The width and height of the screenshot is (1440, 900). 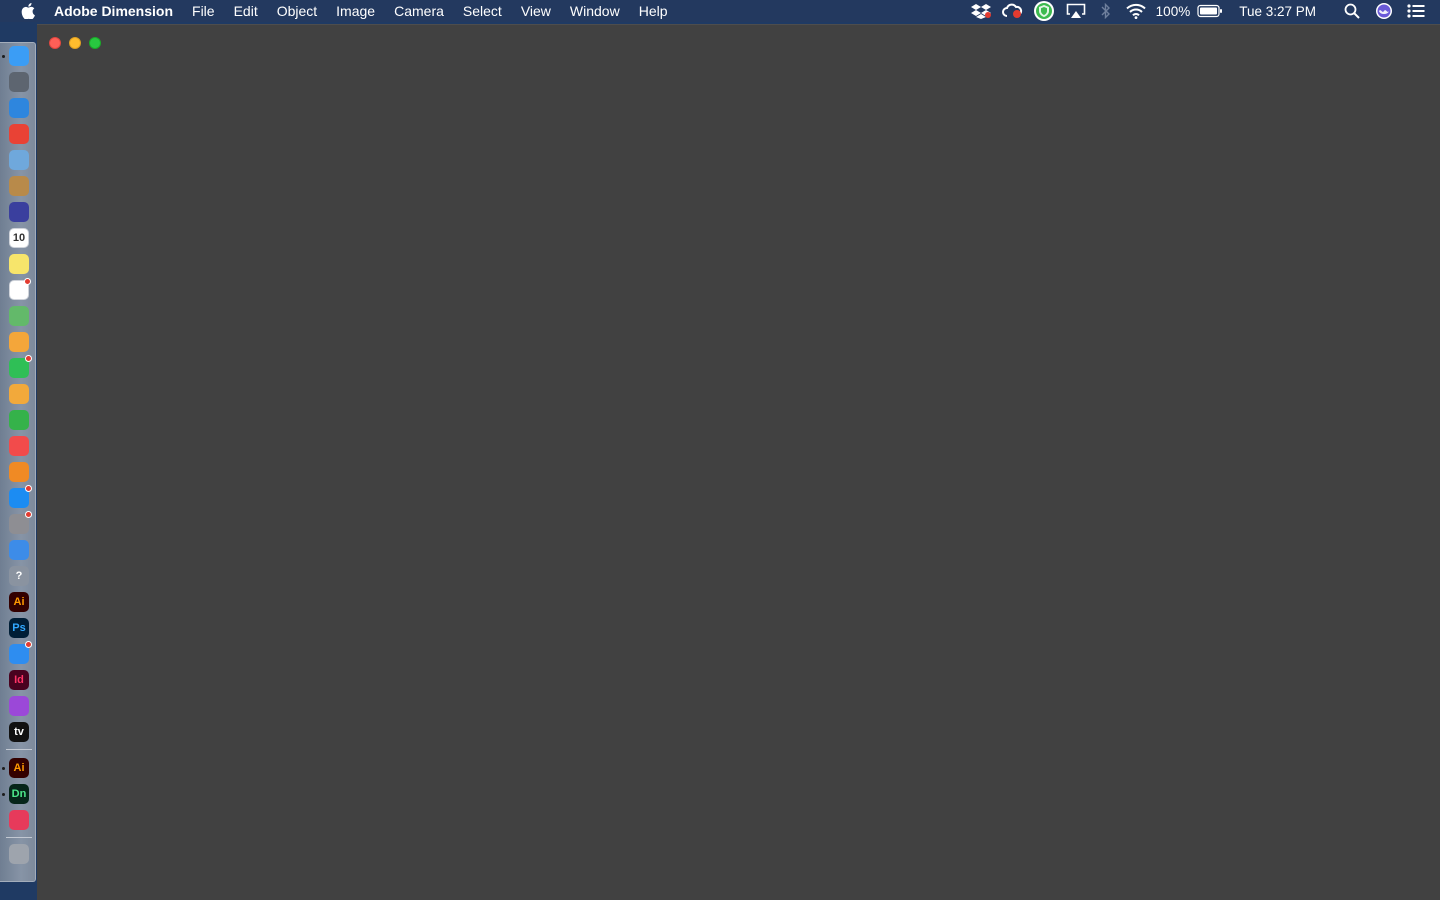 What do you see at coordinates (594, 11) in the screenshot?
I see `menu-window: Window` at bounding box center [594, 11].